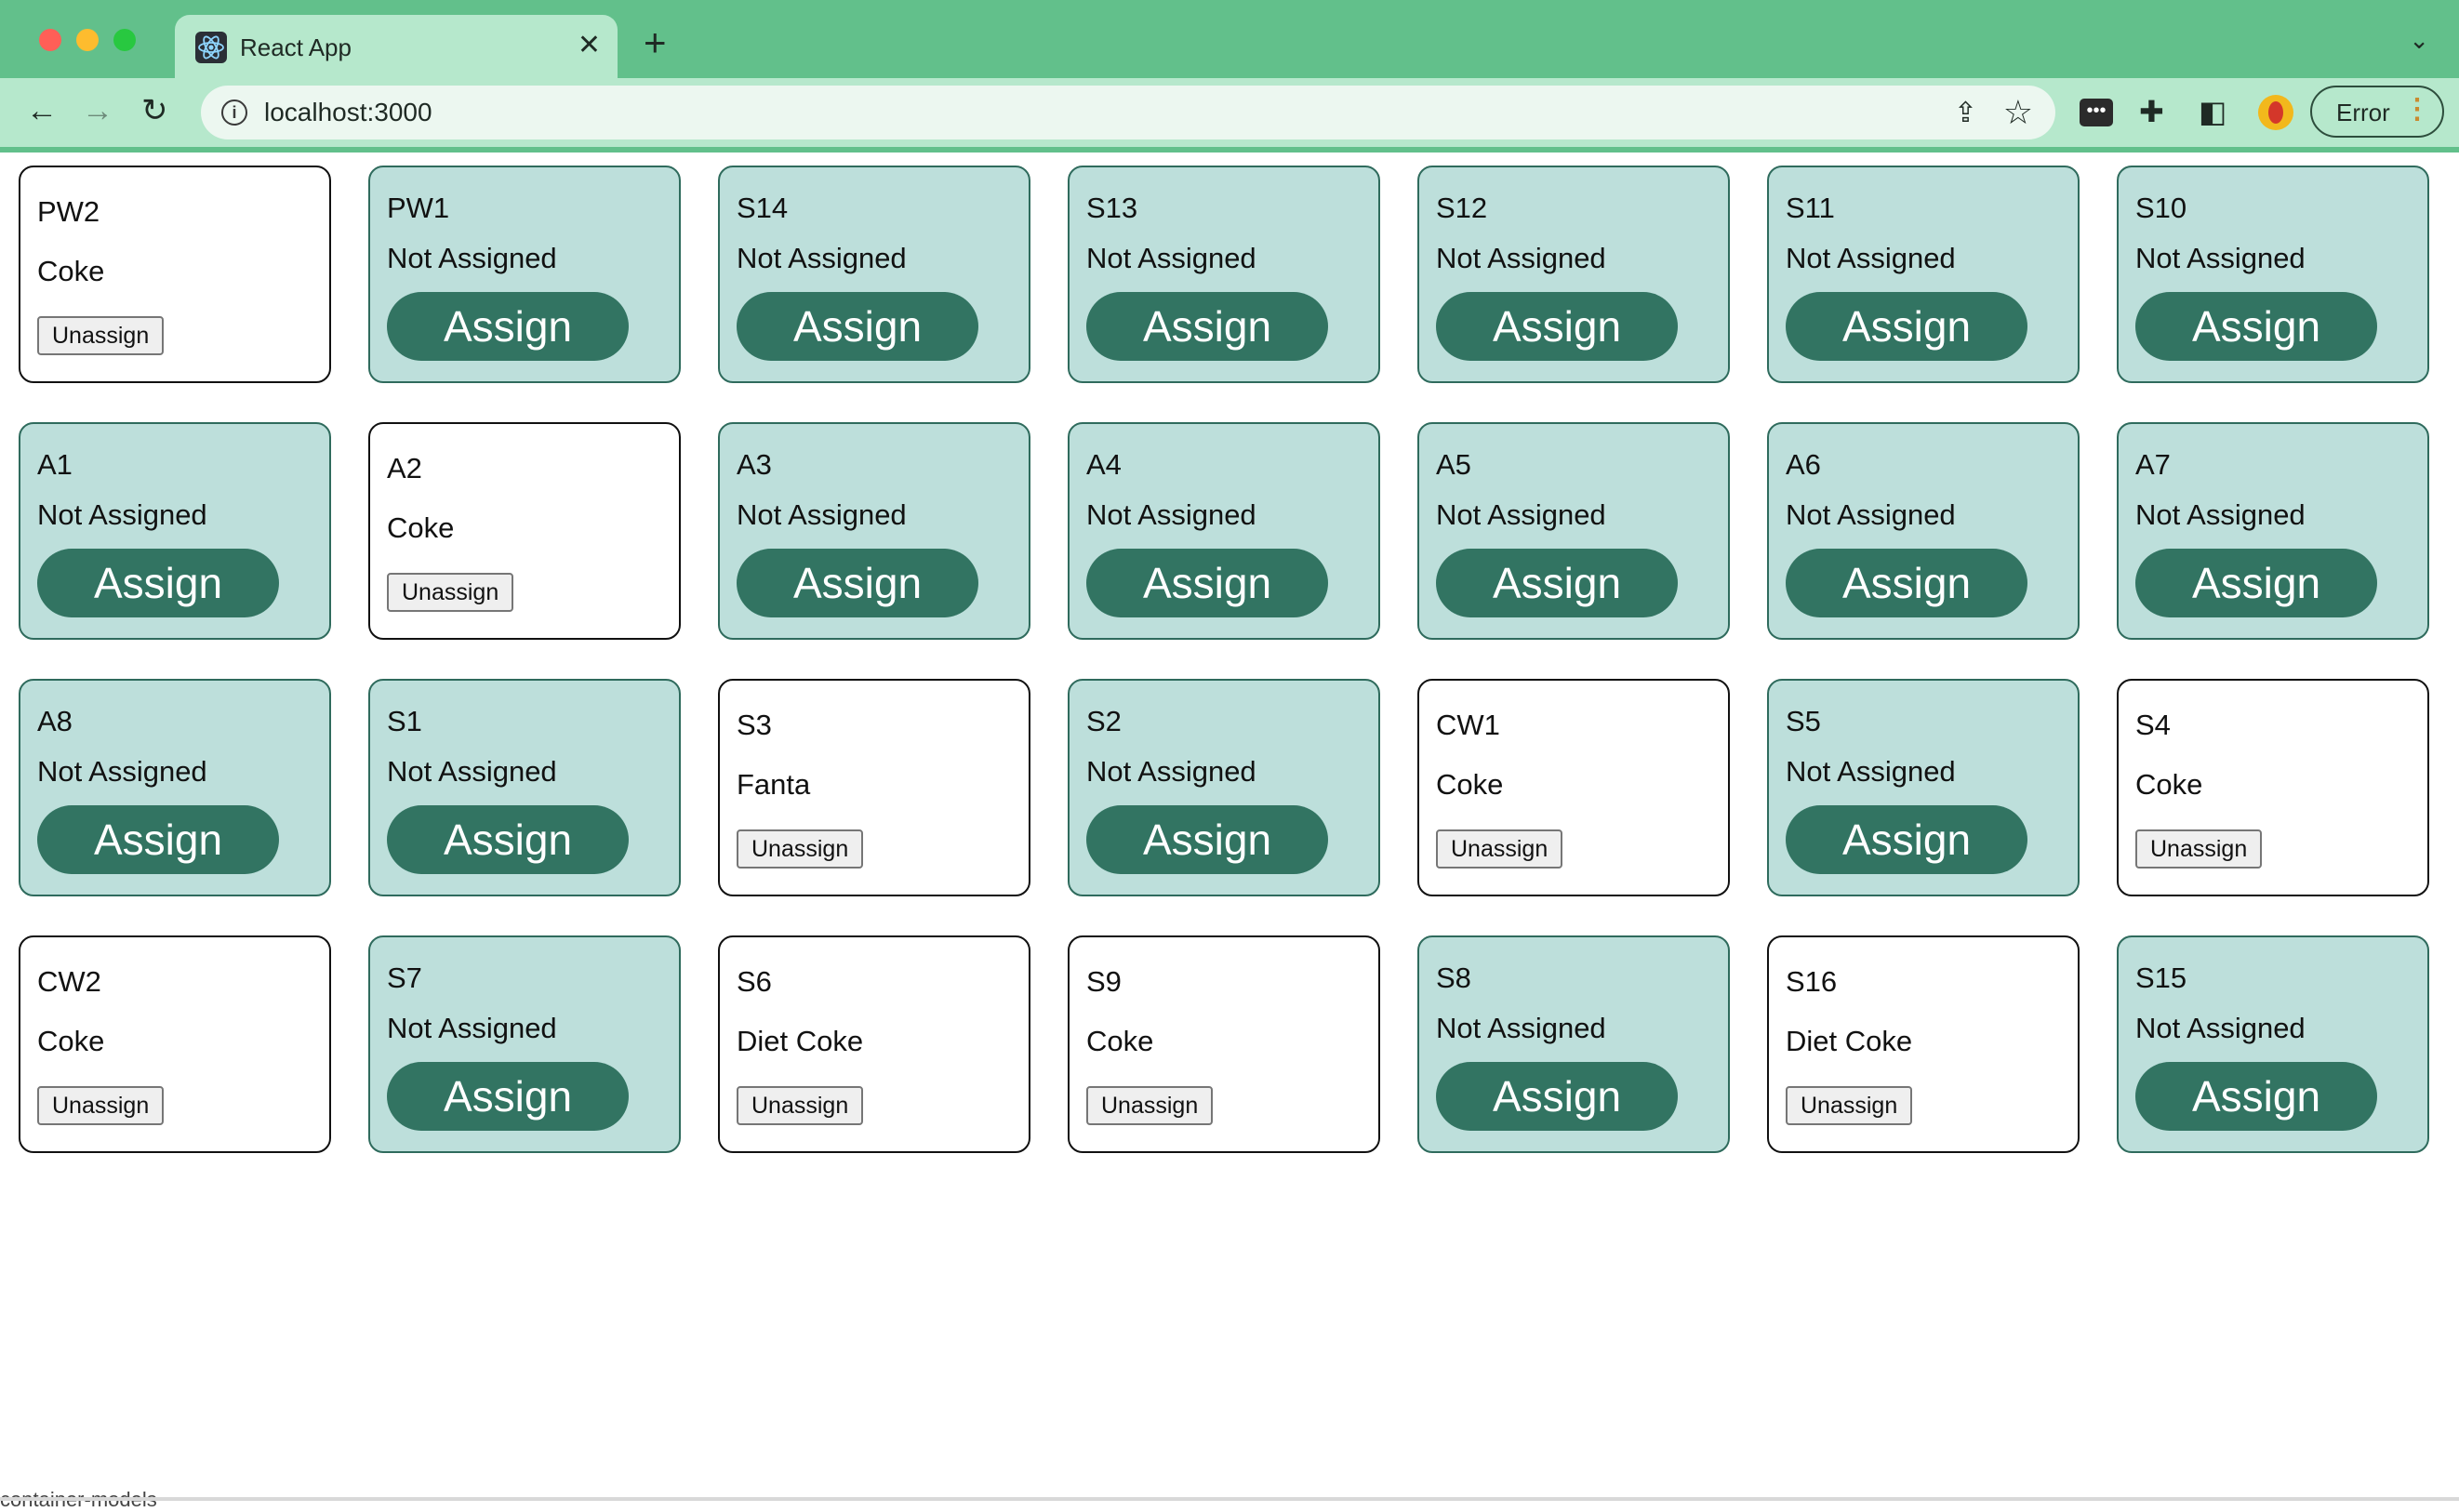 The height and width of the screenshot is (1512, 2459). What do you see at coordinates (2273, 531) in the screenshot?
I see `slot-card: A7 Not Assigned Assign` at bounding box center [2273, 531].